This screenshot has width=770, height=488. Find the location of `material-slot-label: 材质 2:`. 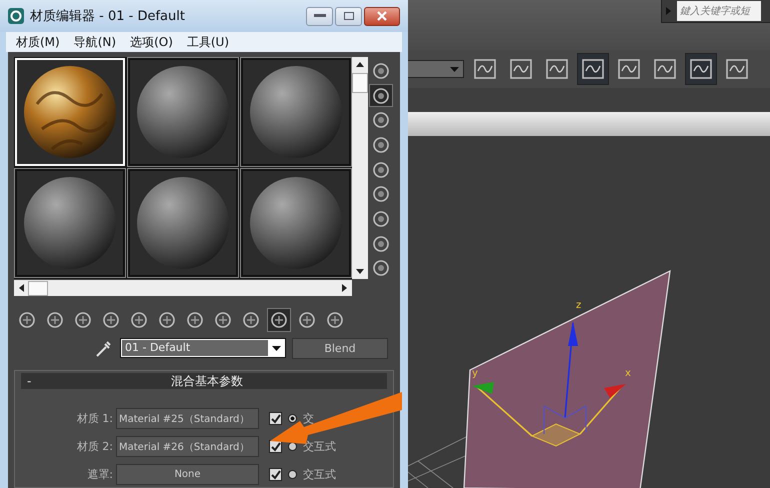

material-slot-label: 材质 2: is located at coordinates (95, 446).